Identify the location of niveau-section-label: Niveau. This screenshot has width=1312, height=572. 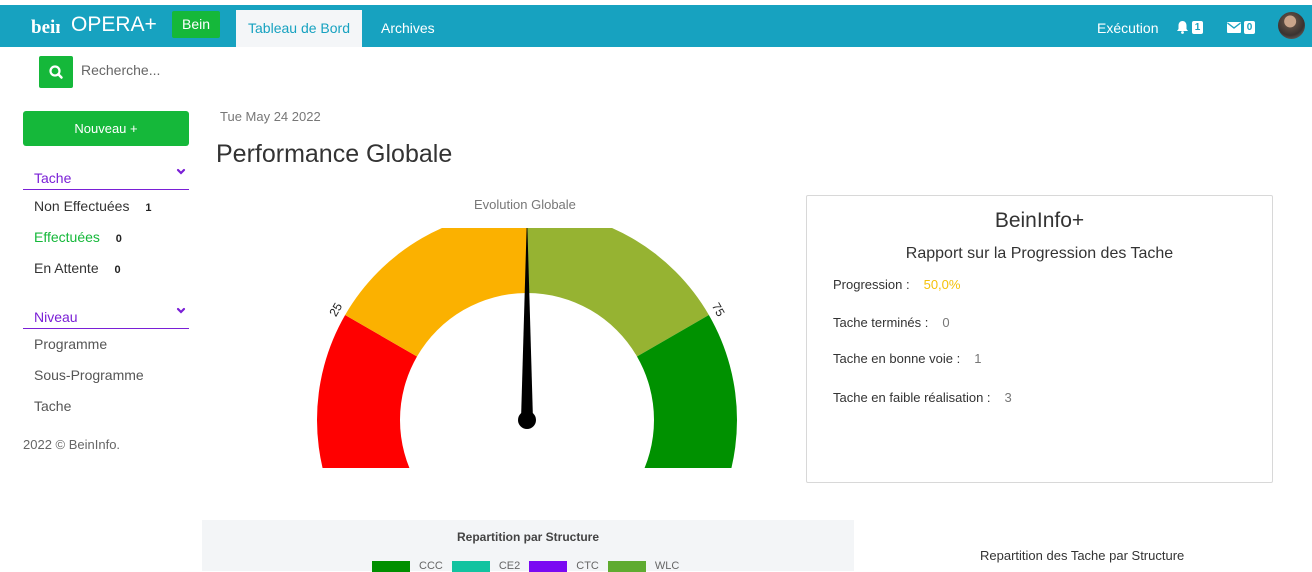
(56, 317).